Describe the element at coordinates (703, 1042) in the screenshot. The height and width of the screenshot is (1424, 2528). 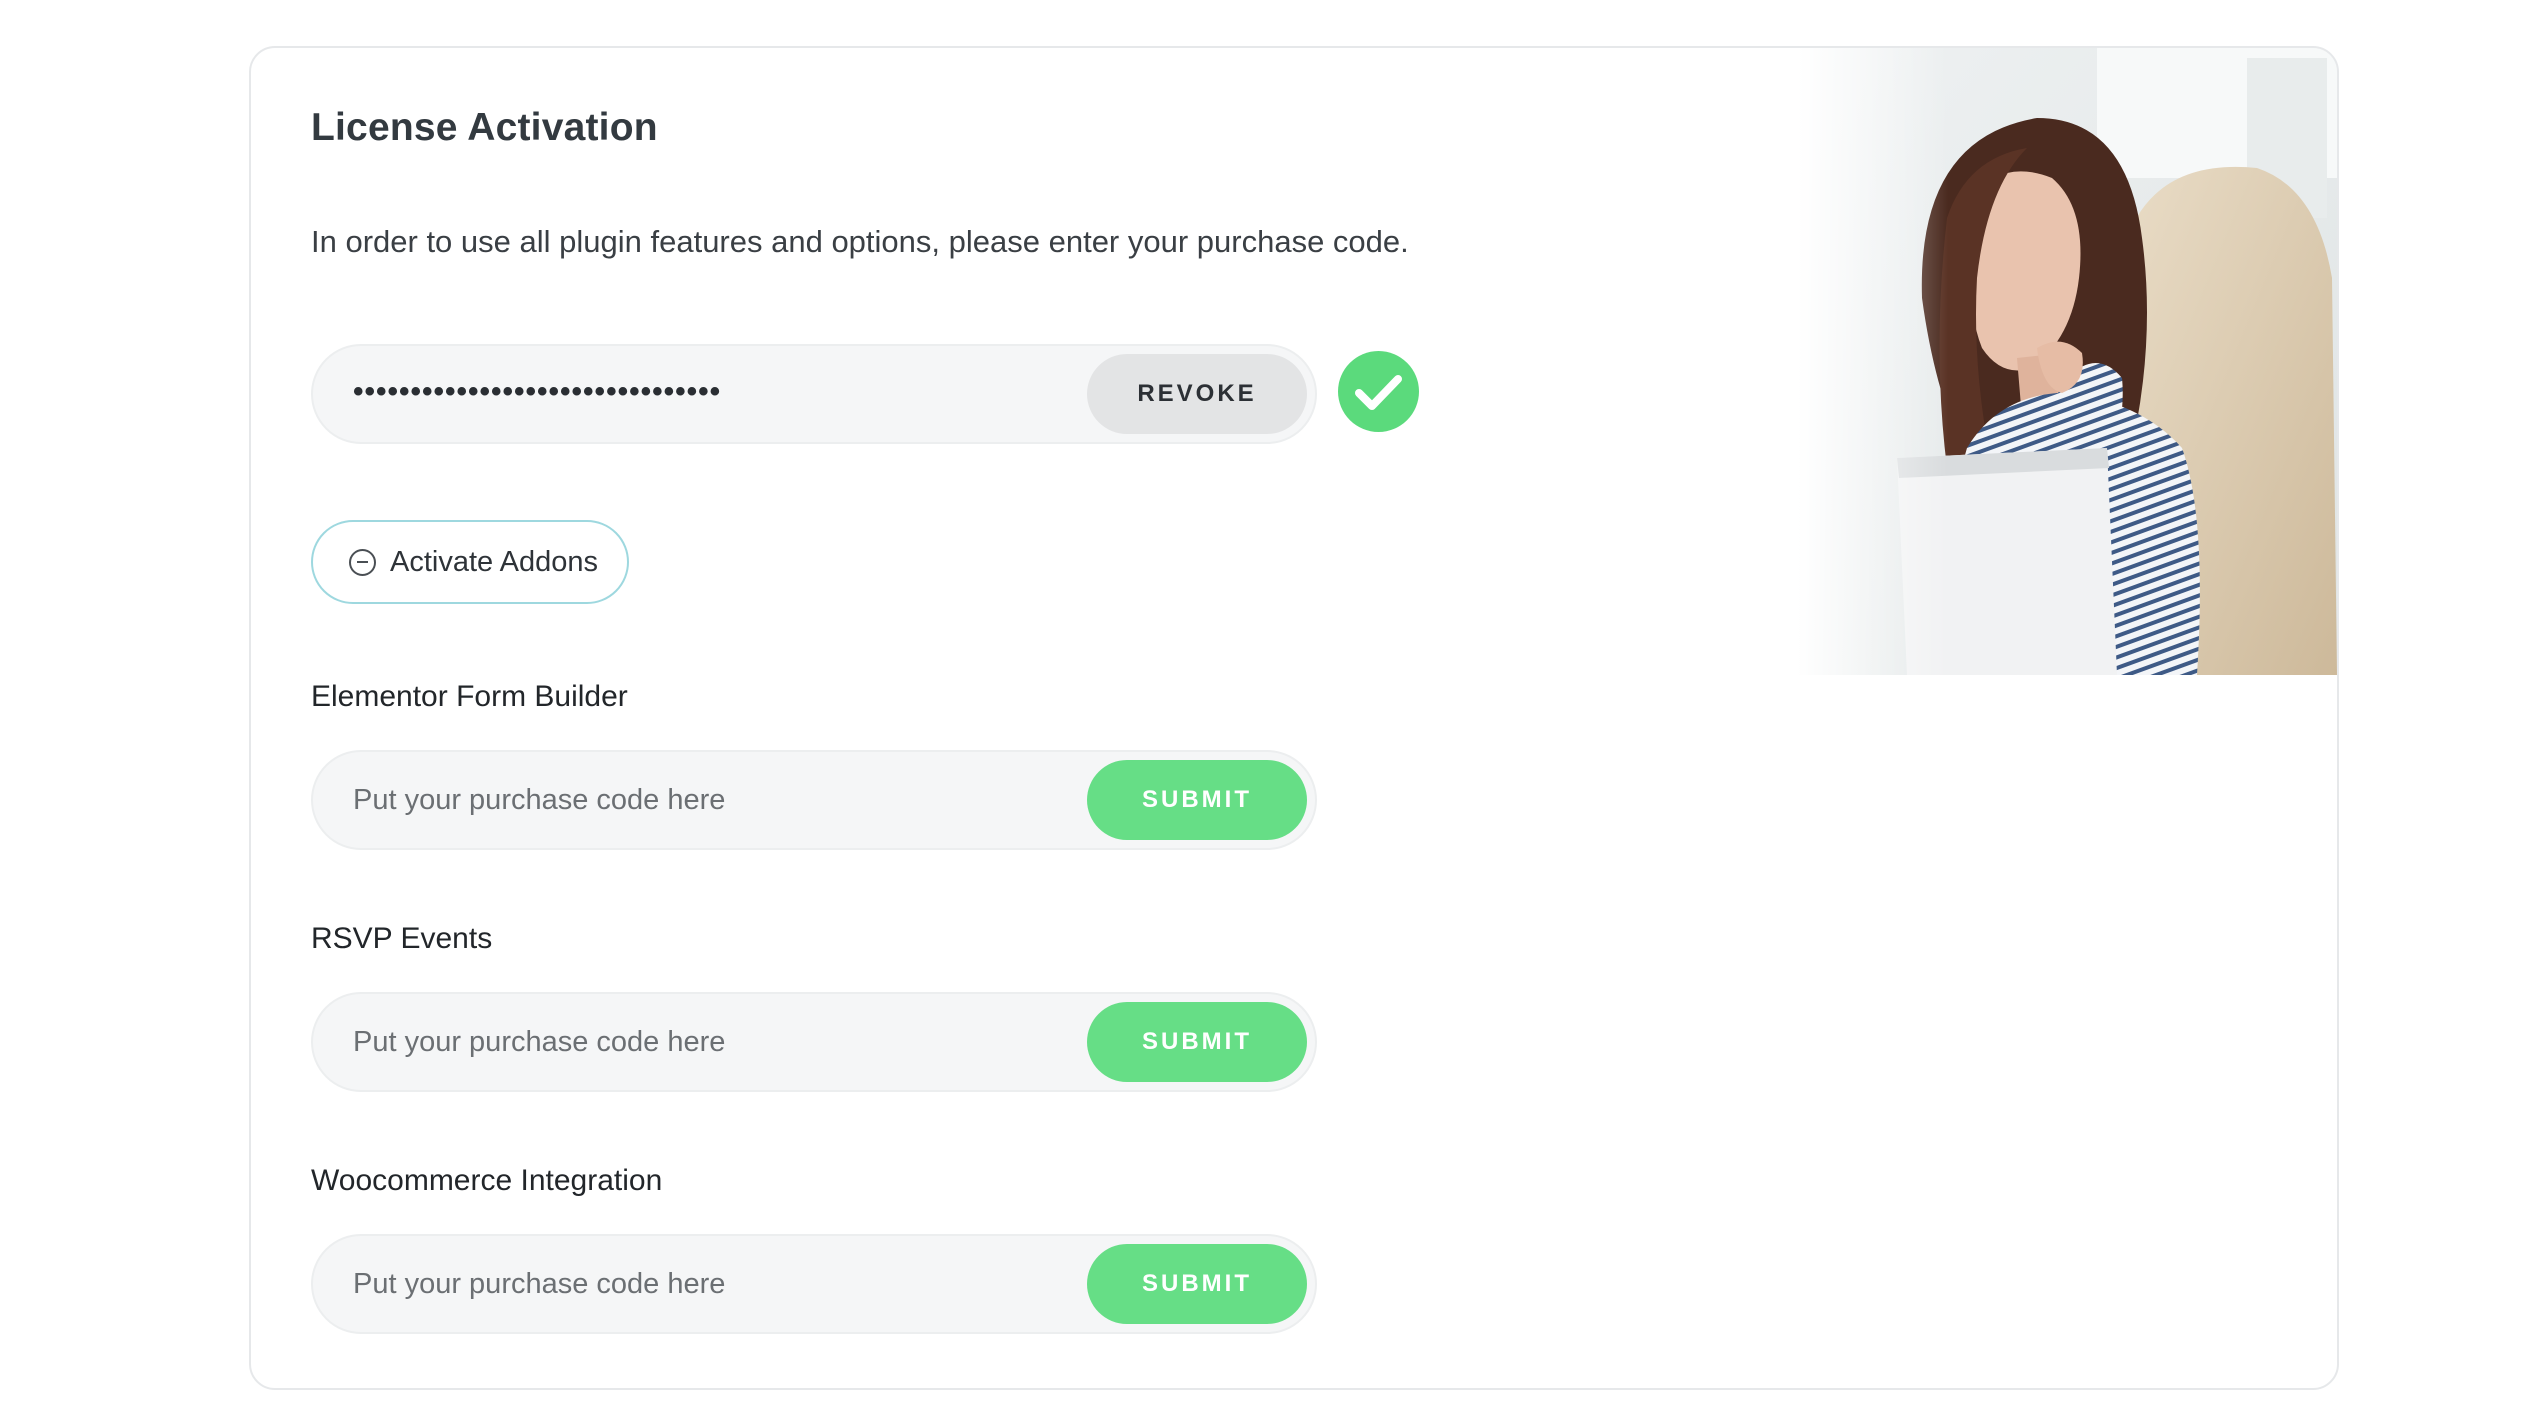
I see `rsvp-events-code-input` at that location.